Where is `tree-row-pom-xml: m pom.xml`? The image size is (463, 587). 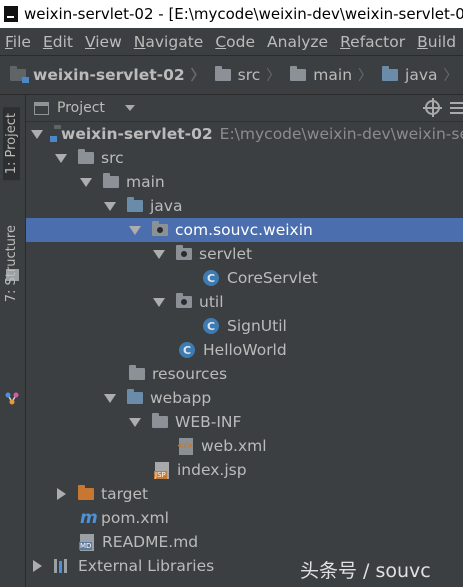
tree-row-pom-xml: m pom.xml is located at coordinates (244, 518).